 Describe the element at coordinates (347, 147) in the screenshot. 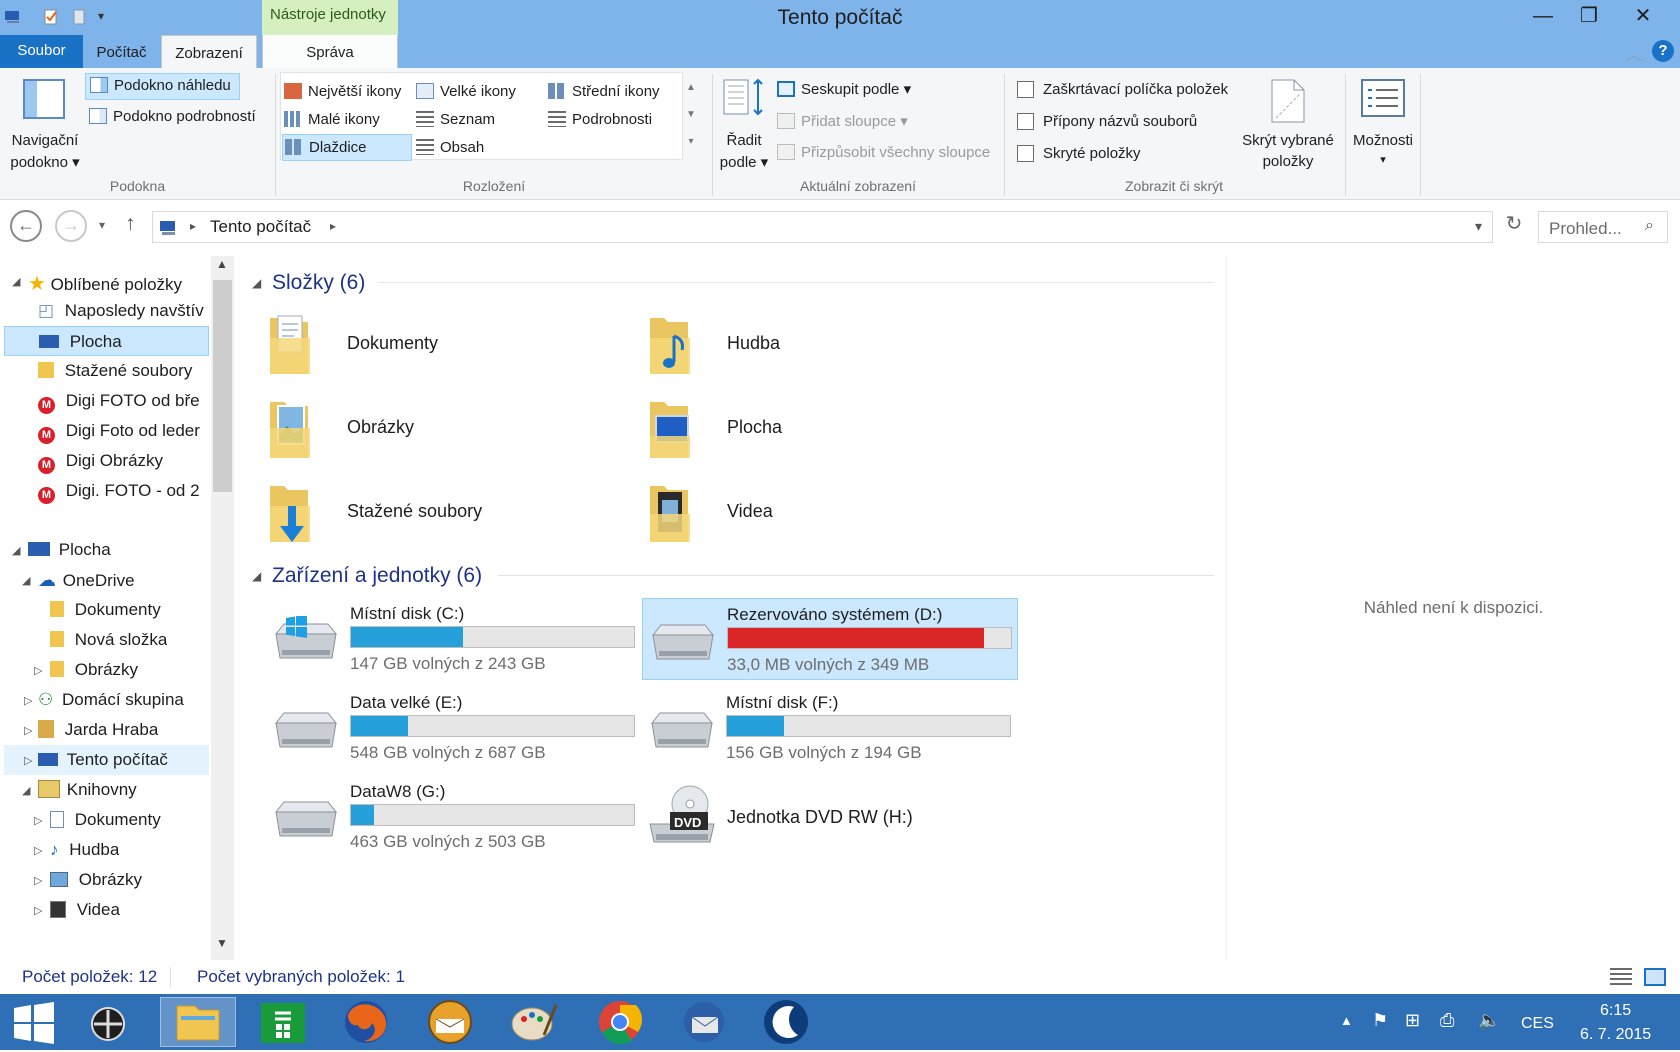

I see `layout-tiles: Dlaždice` at that location.